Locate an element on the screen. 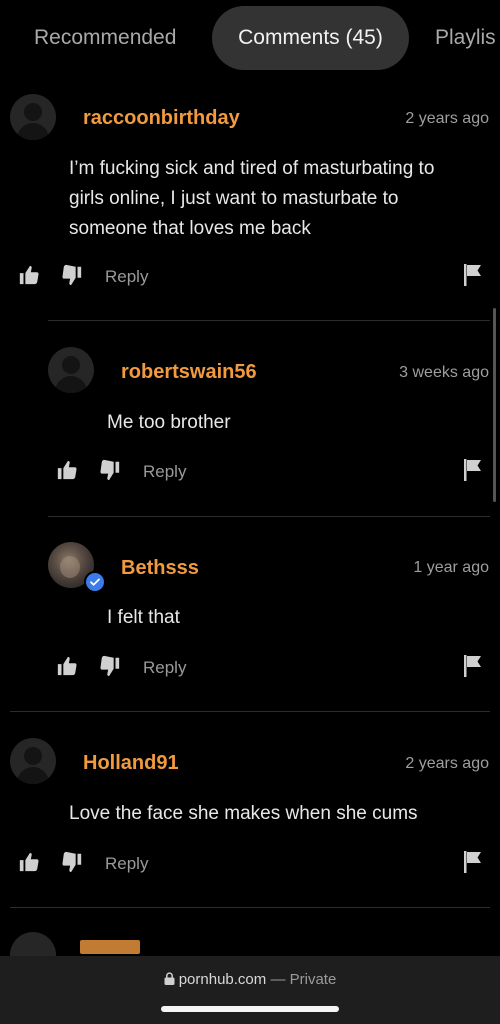 The height and width of the screenshot is (1024, 500). comment-username: raccoonbirthday is located at coordinates (161, 118).